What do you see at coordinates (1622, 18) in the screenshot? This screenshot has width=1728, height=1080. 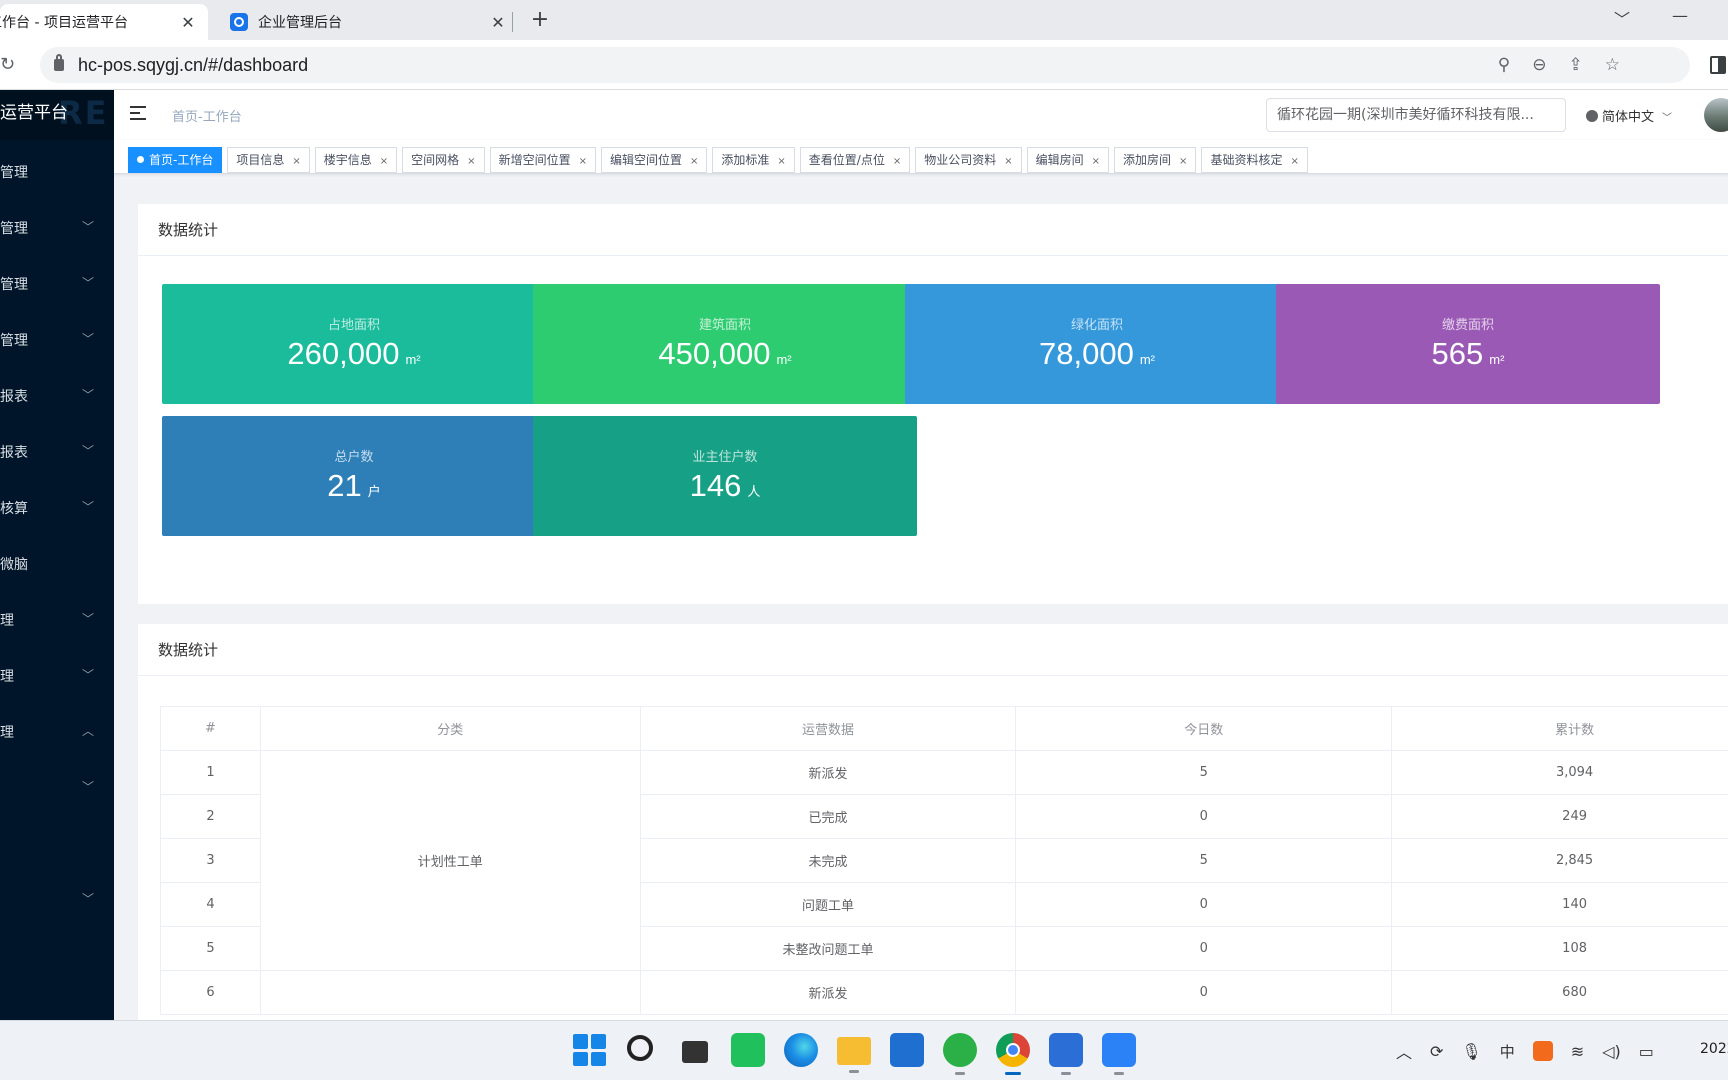 I see `tab-search-icon: ﹀` at bounding box center [1622, 18].